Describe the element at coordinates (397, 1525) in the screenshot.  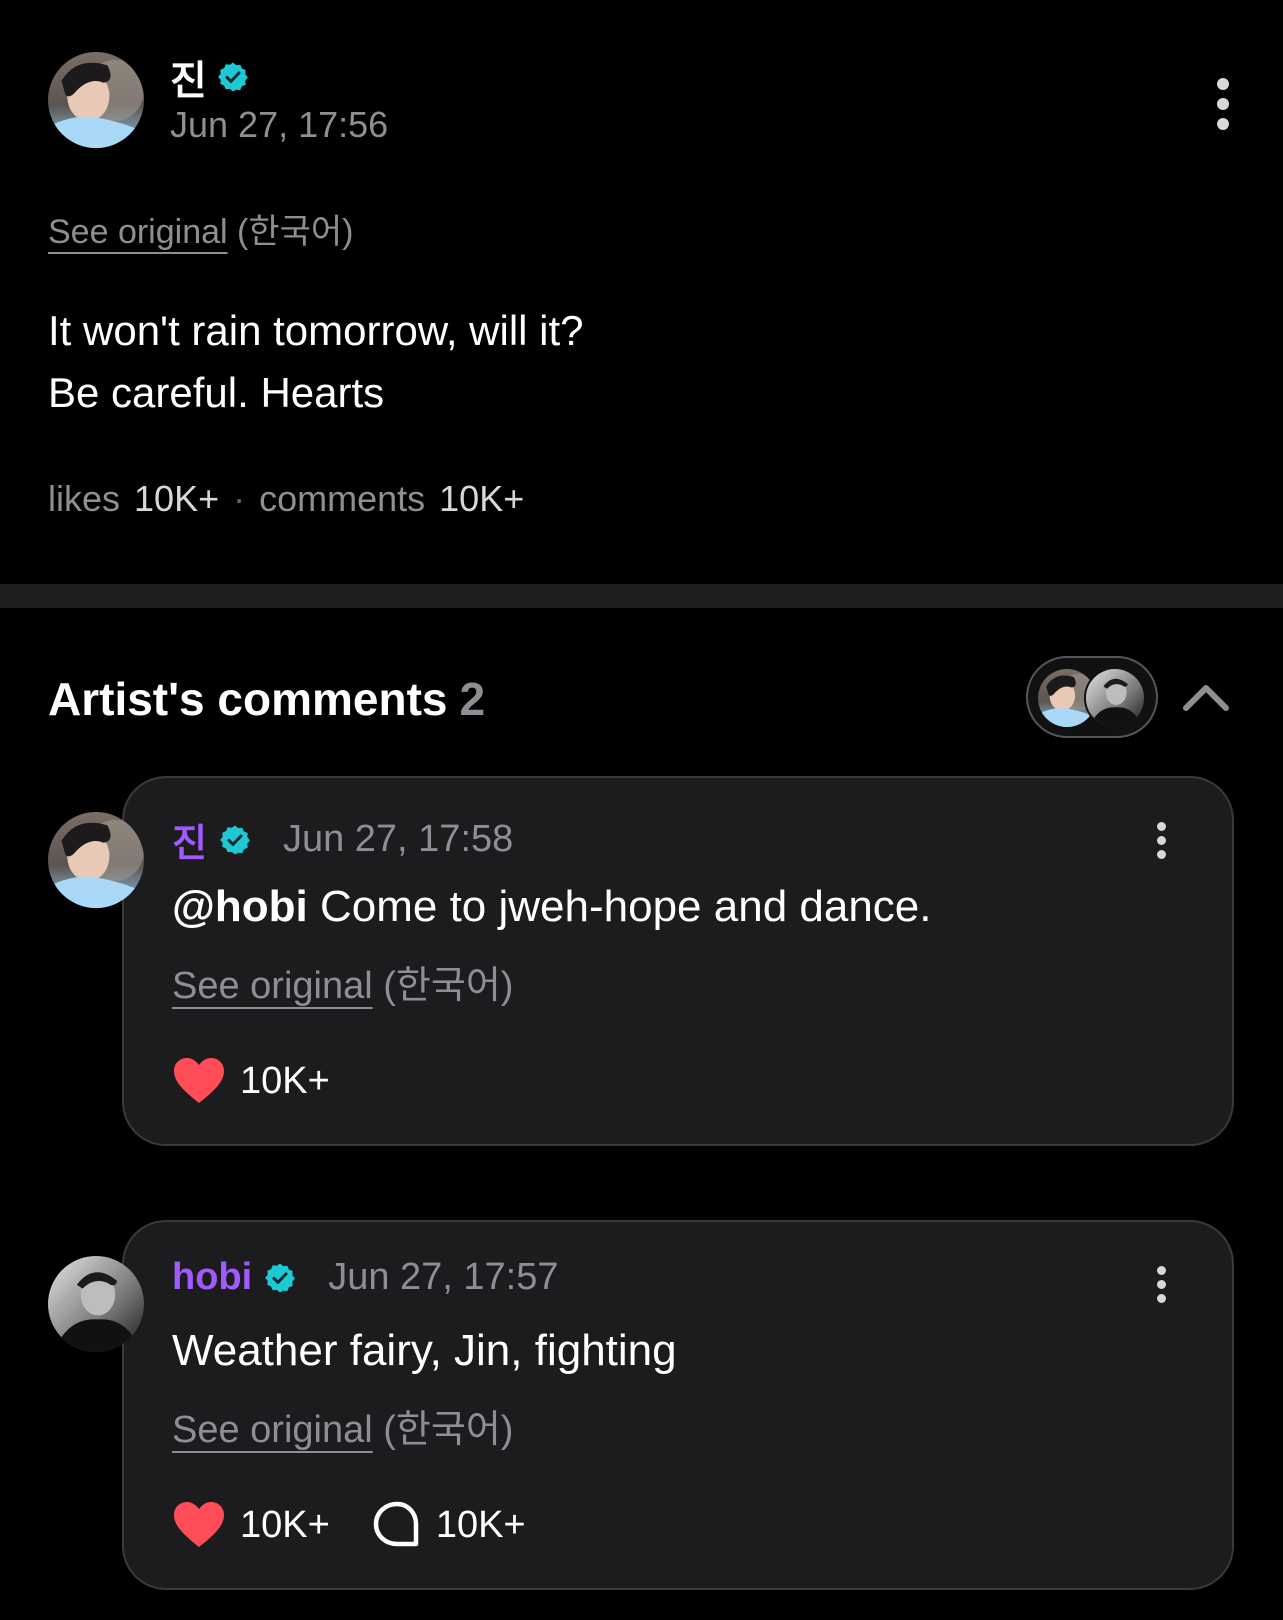
I see `comment-bubble-icon` at that location.